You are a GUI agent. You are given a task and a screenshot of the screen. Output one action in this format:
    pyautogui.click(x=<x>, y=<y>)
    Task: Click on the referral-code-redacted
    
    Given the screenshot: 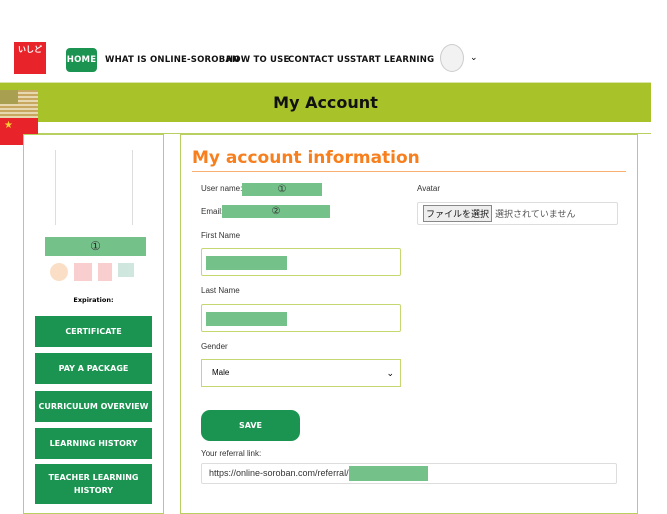 What is the action you would take?
    pyautogui.click(x=388, y=474)
    